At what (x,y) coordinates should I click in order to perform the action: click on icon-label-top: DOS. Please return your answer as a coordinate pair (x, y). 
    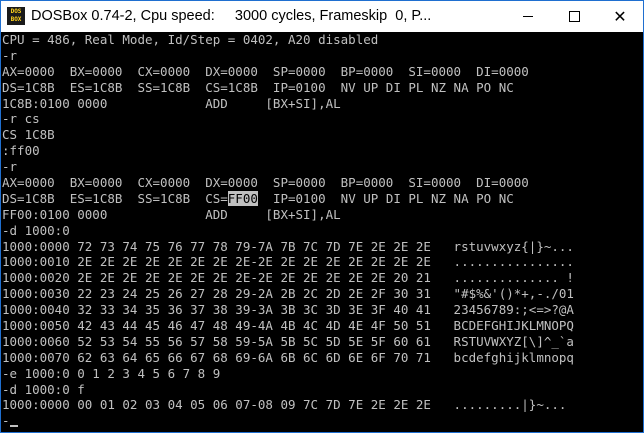
    Looking at the image, I should click on (16, 11).